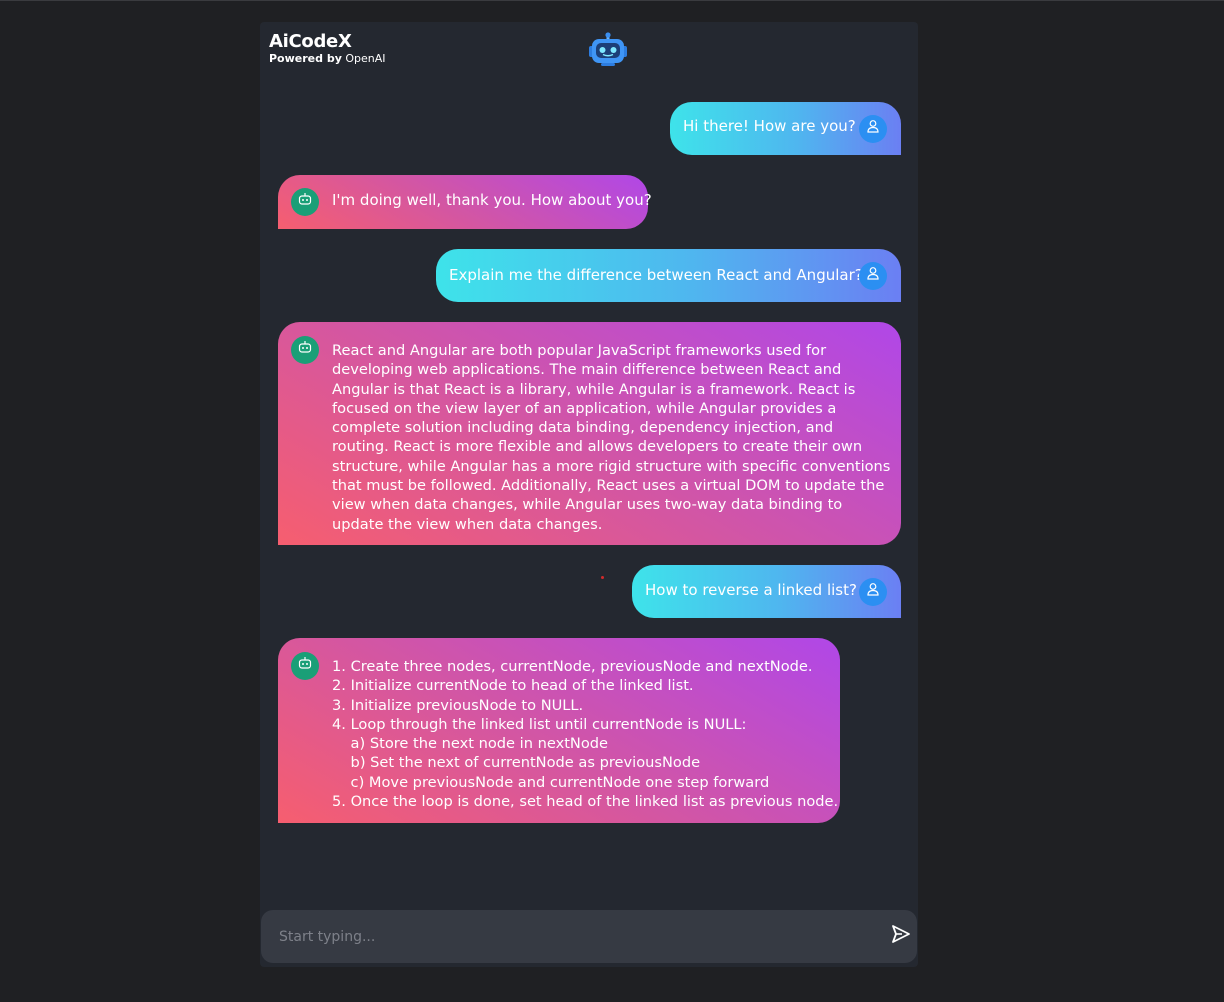  Describe the element at coordinates (365, 58) in the screenshot. I see `powered-by-brand: OpenAI` at that location.